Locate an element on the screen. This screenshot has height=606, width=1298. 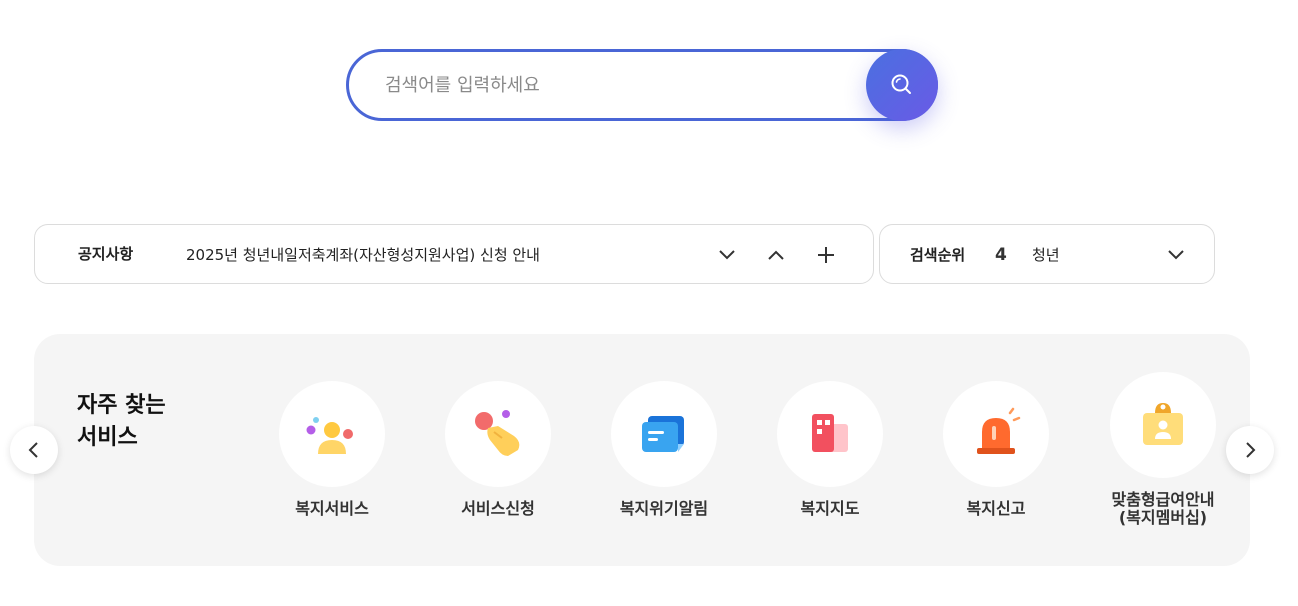
service-membership: 맞춤형급여안내 (복지멤버십) is located at coordinates (1163, 449).